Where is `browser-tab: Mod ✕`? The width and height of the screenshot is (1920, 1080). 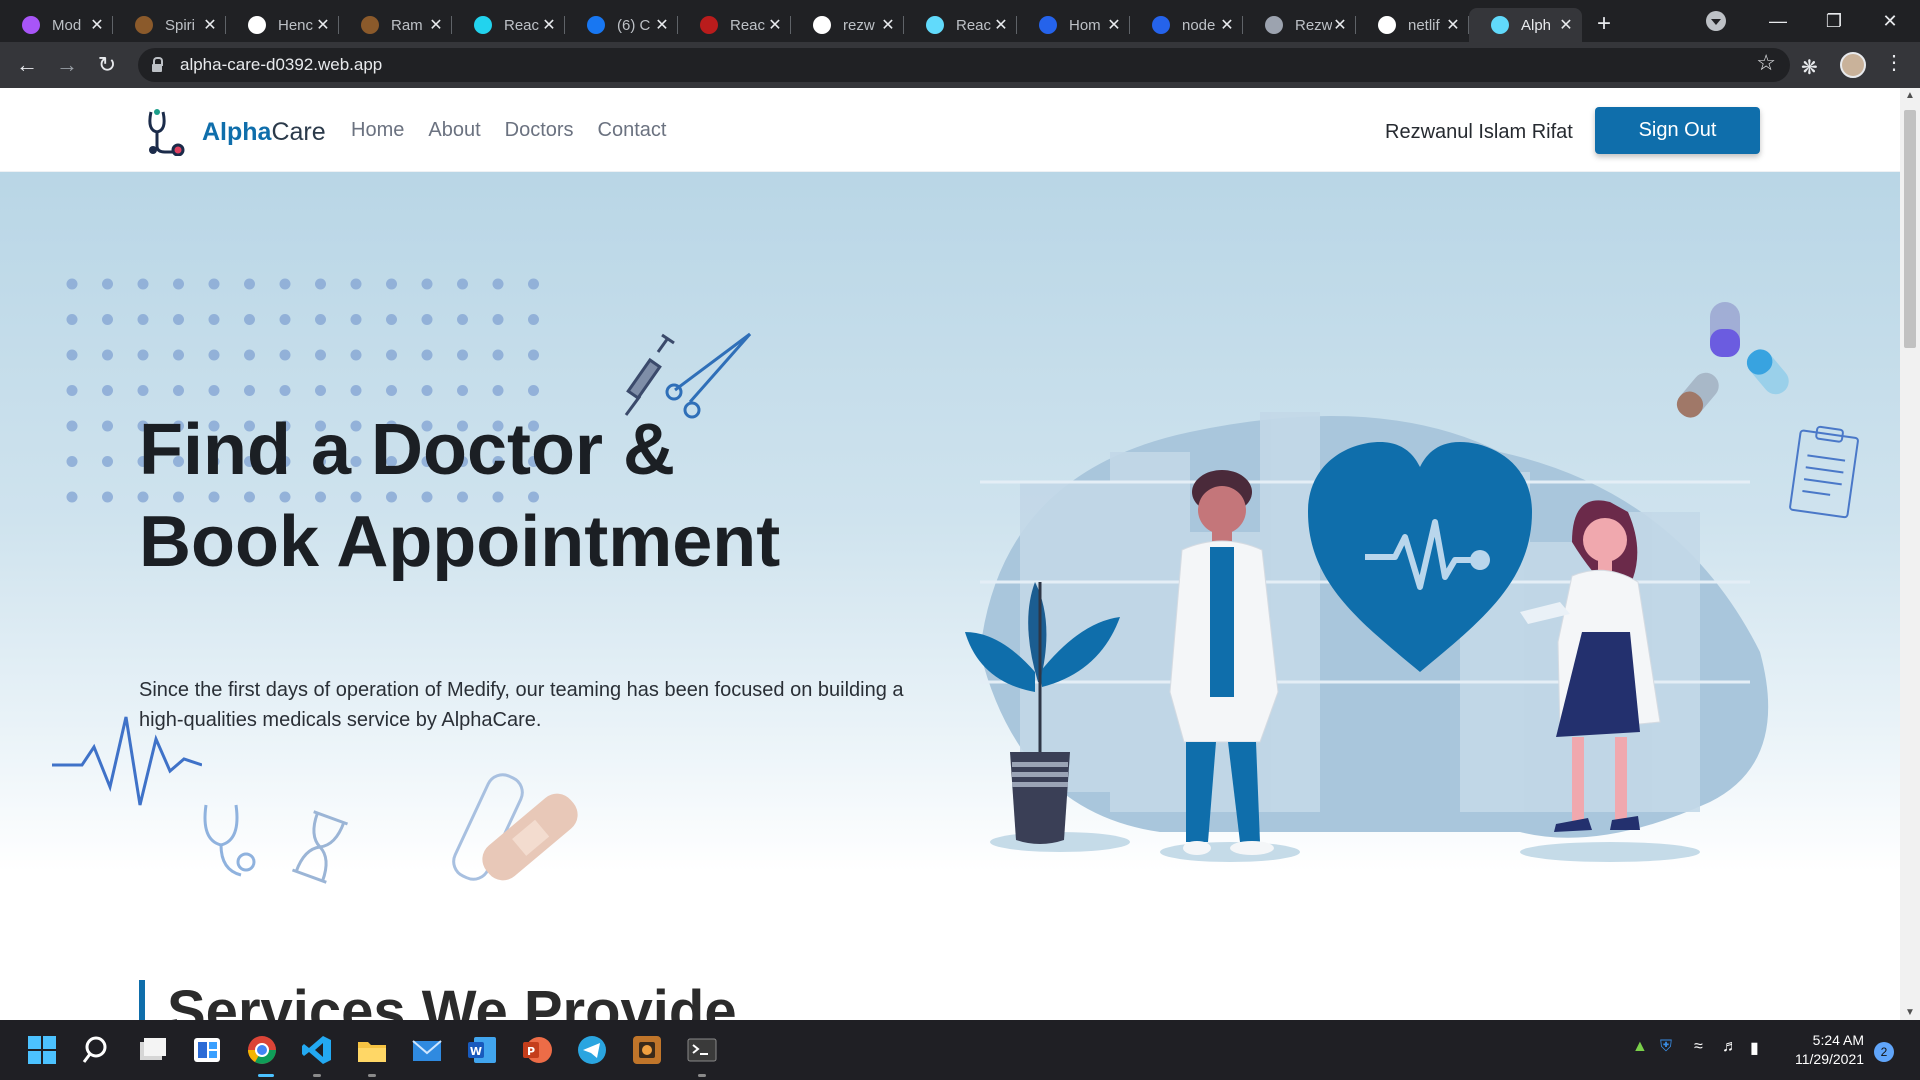
browser-tab: Mod ✕ is located at coordinates (56, 25).